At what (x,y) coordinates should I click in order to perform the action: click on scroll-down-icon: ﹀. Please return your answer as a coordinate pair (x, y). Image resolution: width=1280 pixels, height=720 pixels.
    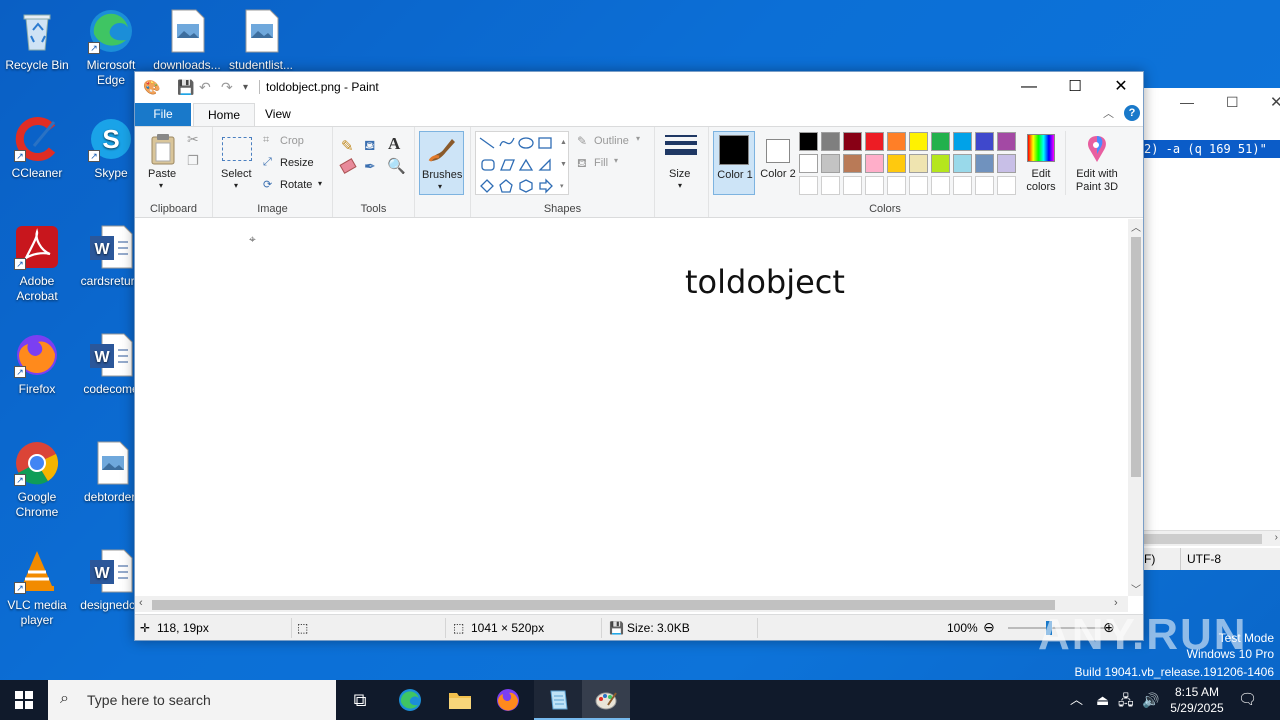
    Looking at the image, I should click on (1136, 588).